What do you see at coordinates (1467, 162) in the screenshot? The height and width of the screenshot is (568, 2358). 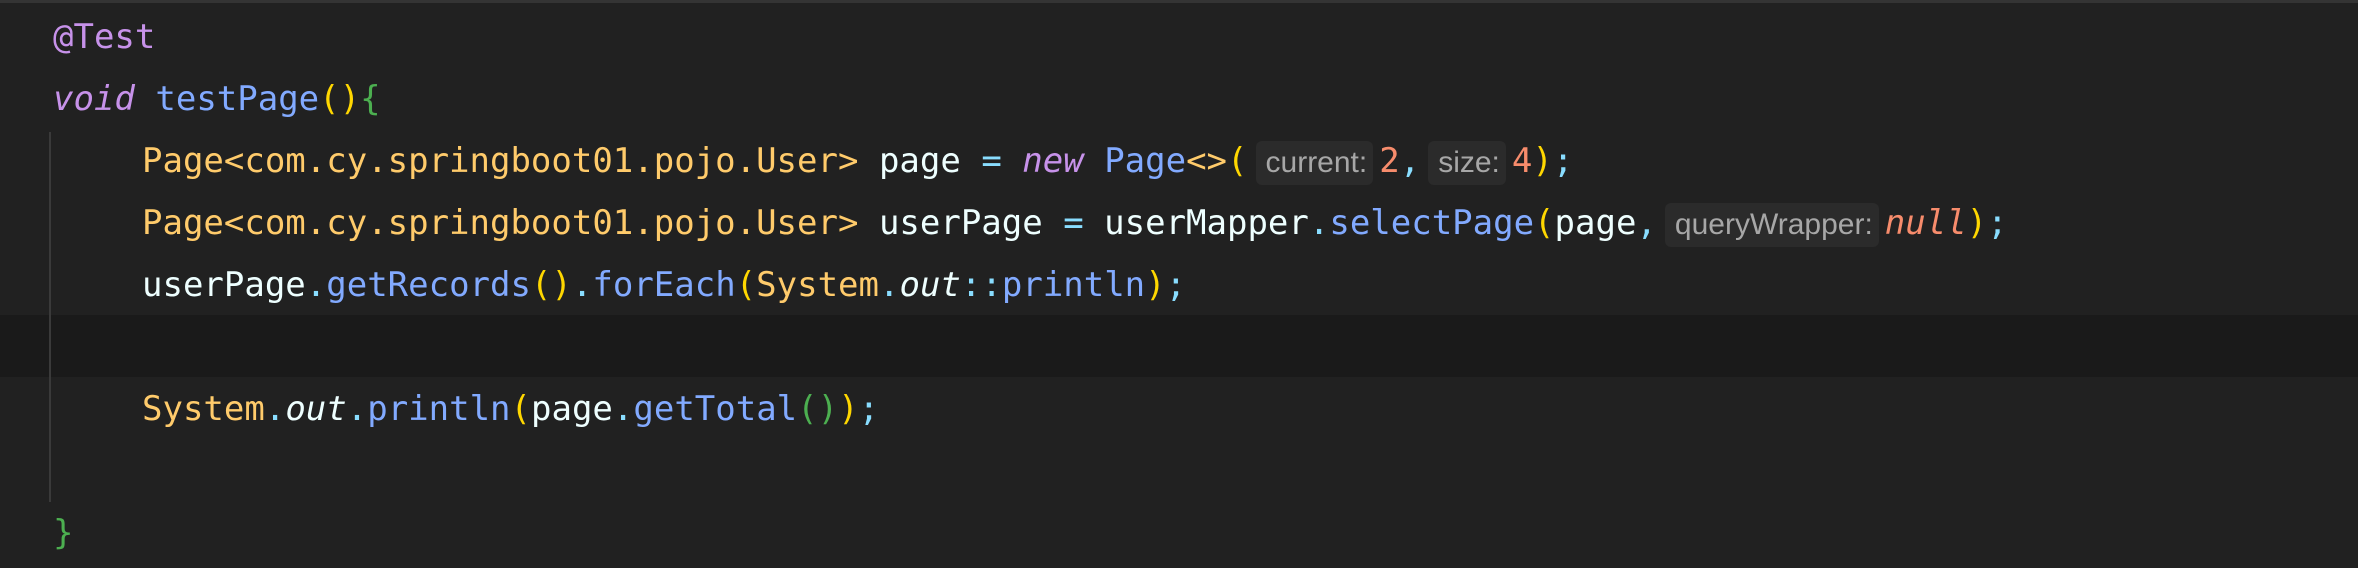 I see `param-hint-size: size:` at bounding box center [1467, 162].